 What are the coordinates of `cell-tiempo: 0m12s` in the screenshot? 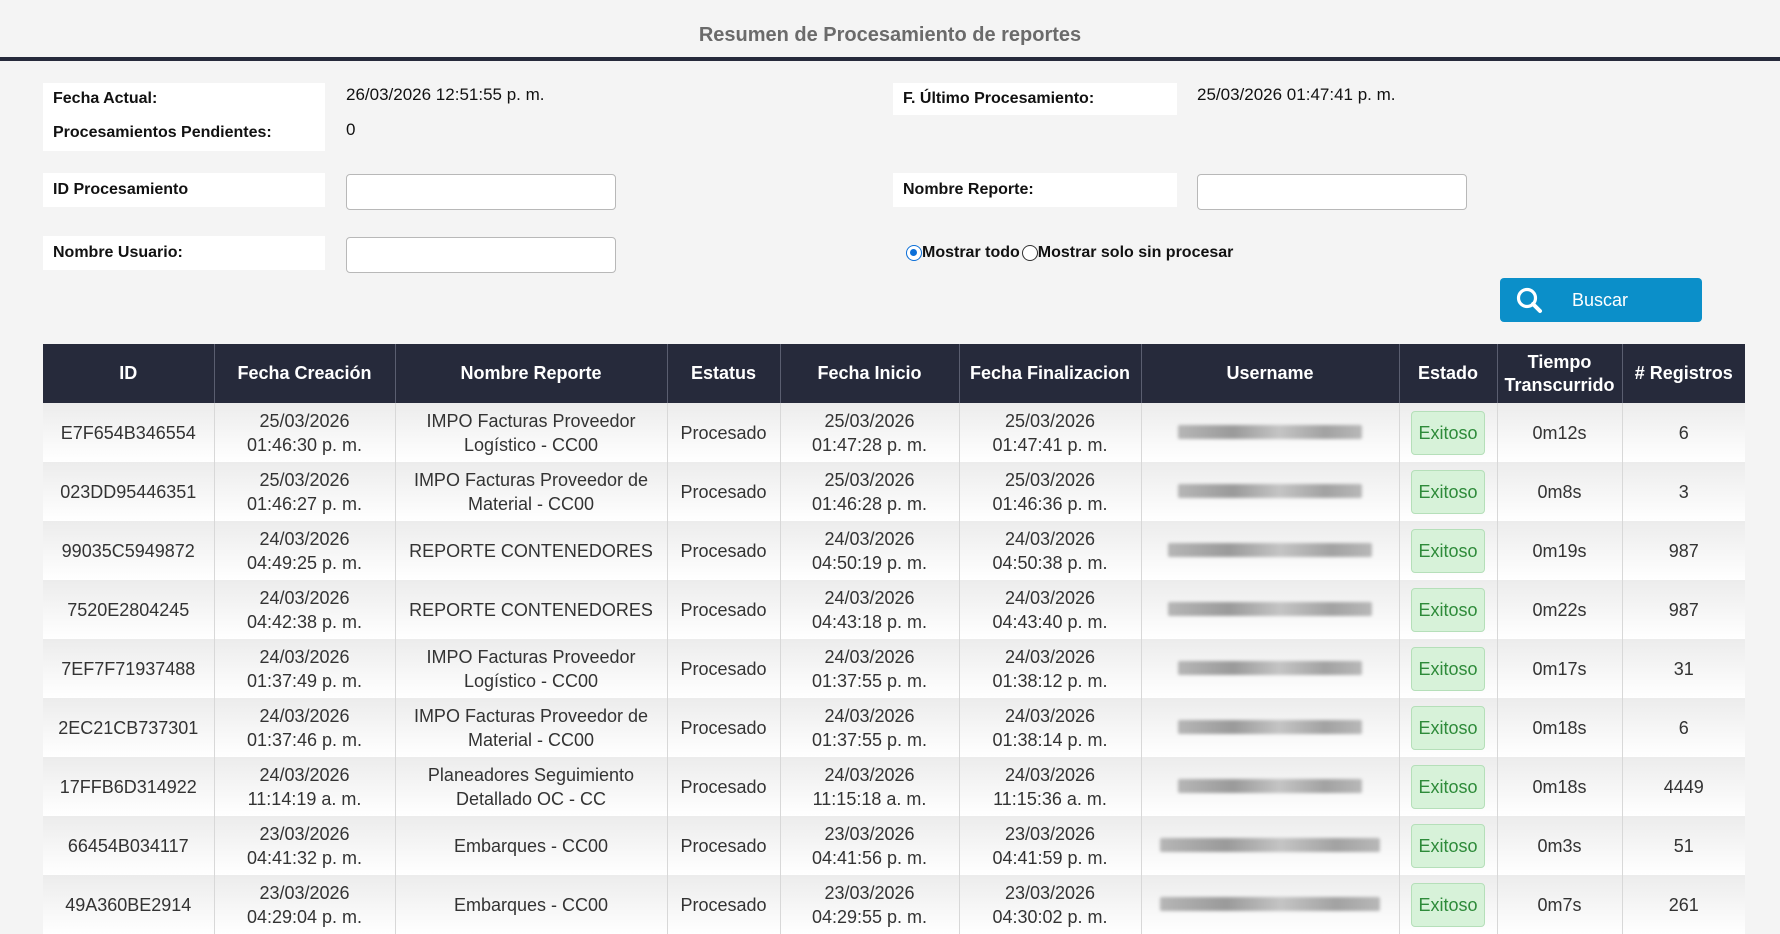 It's located at (1560, 432).